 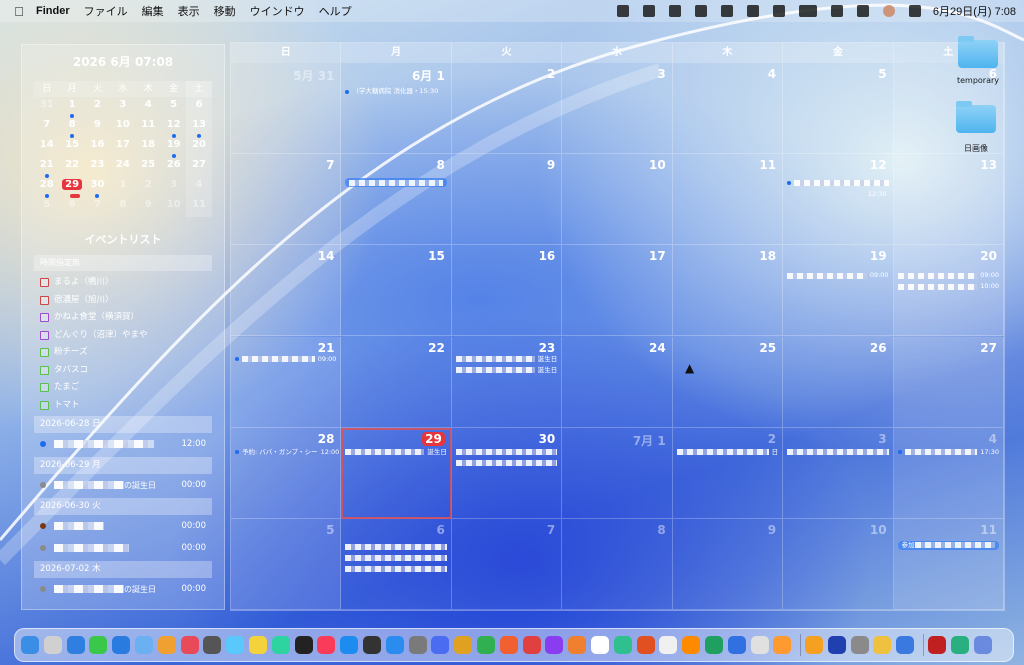 What do you see at coordinates (286, 473) in the screenshot?
I see `calendar-day-cell: 28 予約: ババ・ガンプ・シー 12:00` at bounding box center [286, 473].